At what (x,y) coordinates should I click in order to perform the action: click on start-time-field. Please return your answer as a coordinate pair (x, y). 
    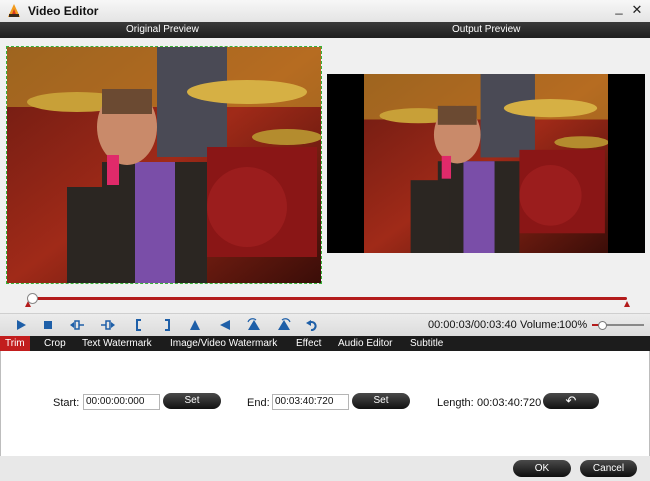
    Looking at the image, I should click on (121, 402).